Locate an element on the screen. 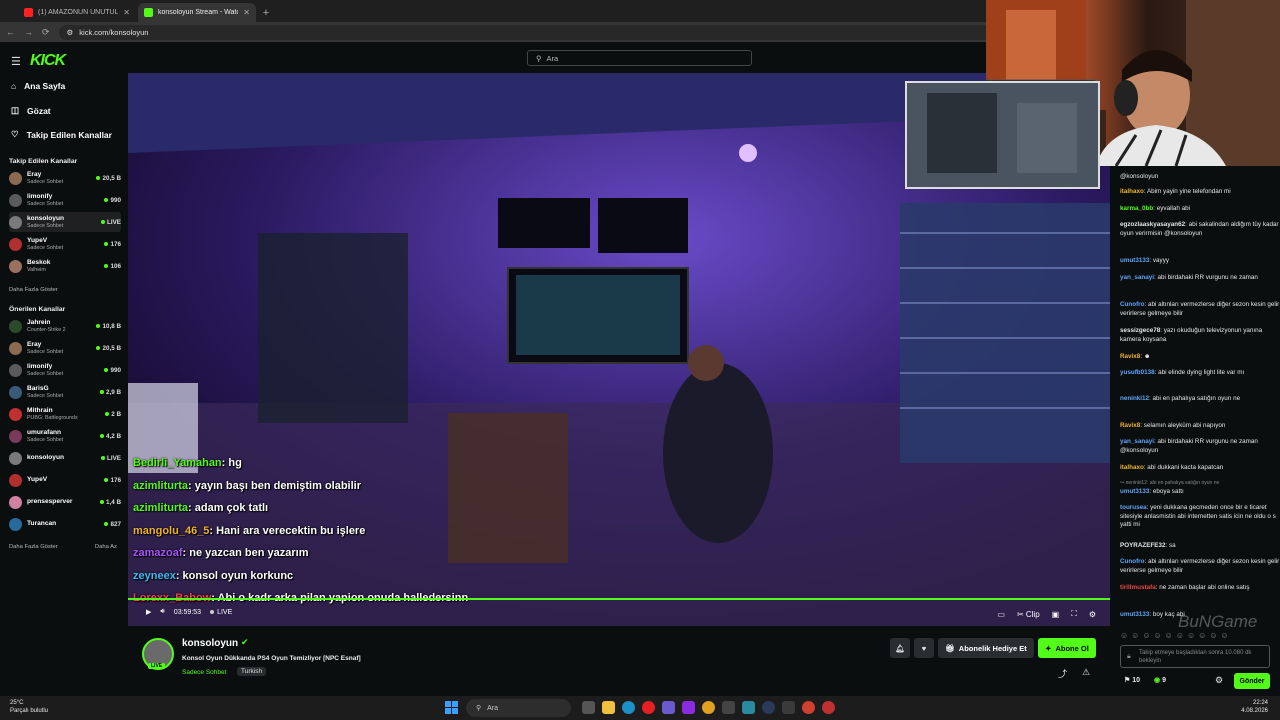  chat-username: egzozlaaskyasayan62 is located at coordinates (1152, 224).